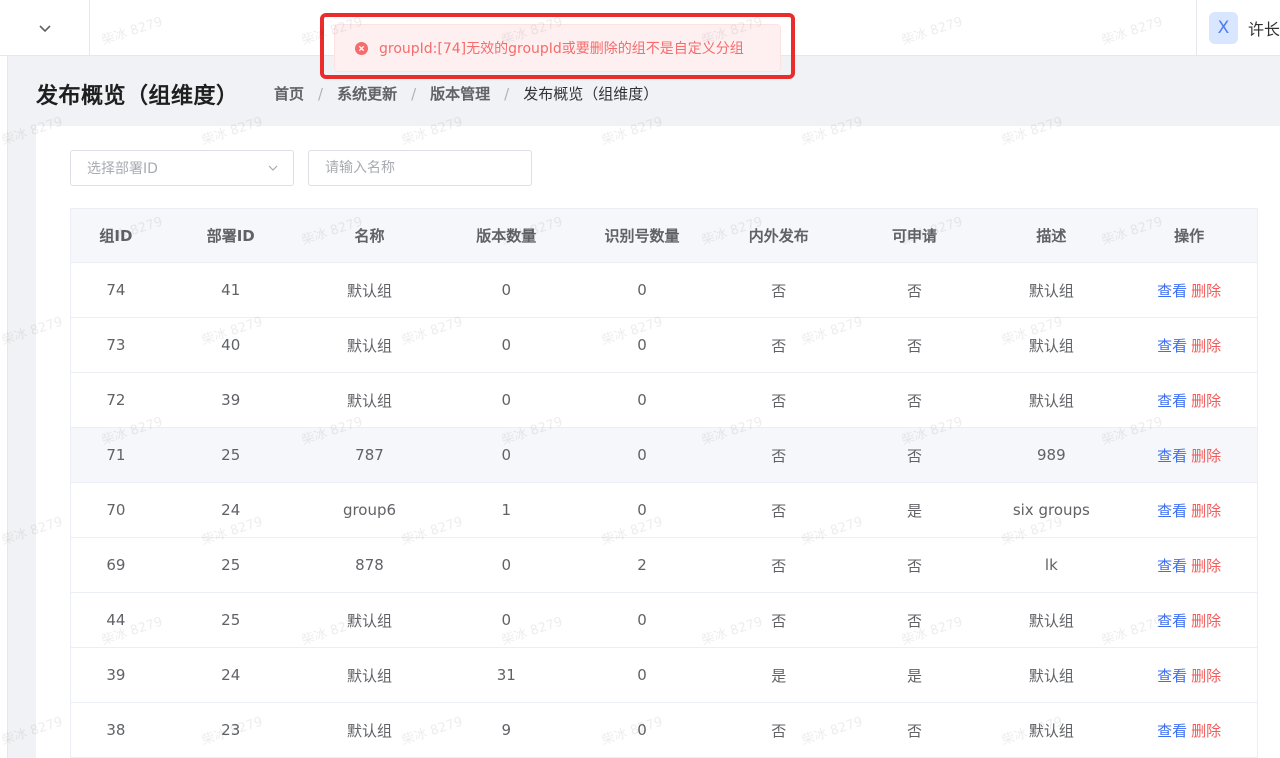 Image resolution: width=1280 pixels, height=758 pixels. What do you see at coordinates (182, 168) in the screenshot?
I see `deploy-id-select: 选择部署ID` at bounding box center [182, 168].